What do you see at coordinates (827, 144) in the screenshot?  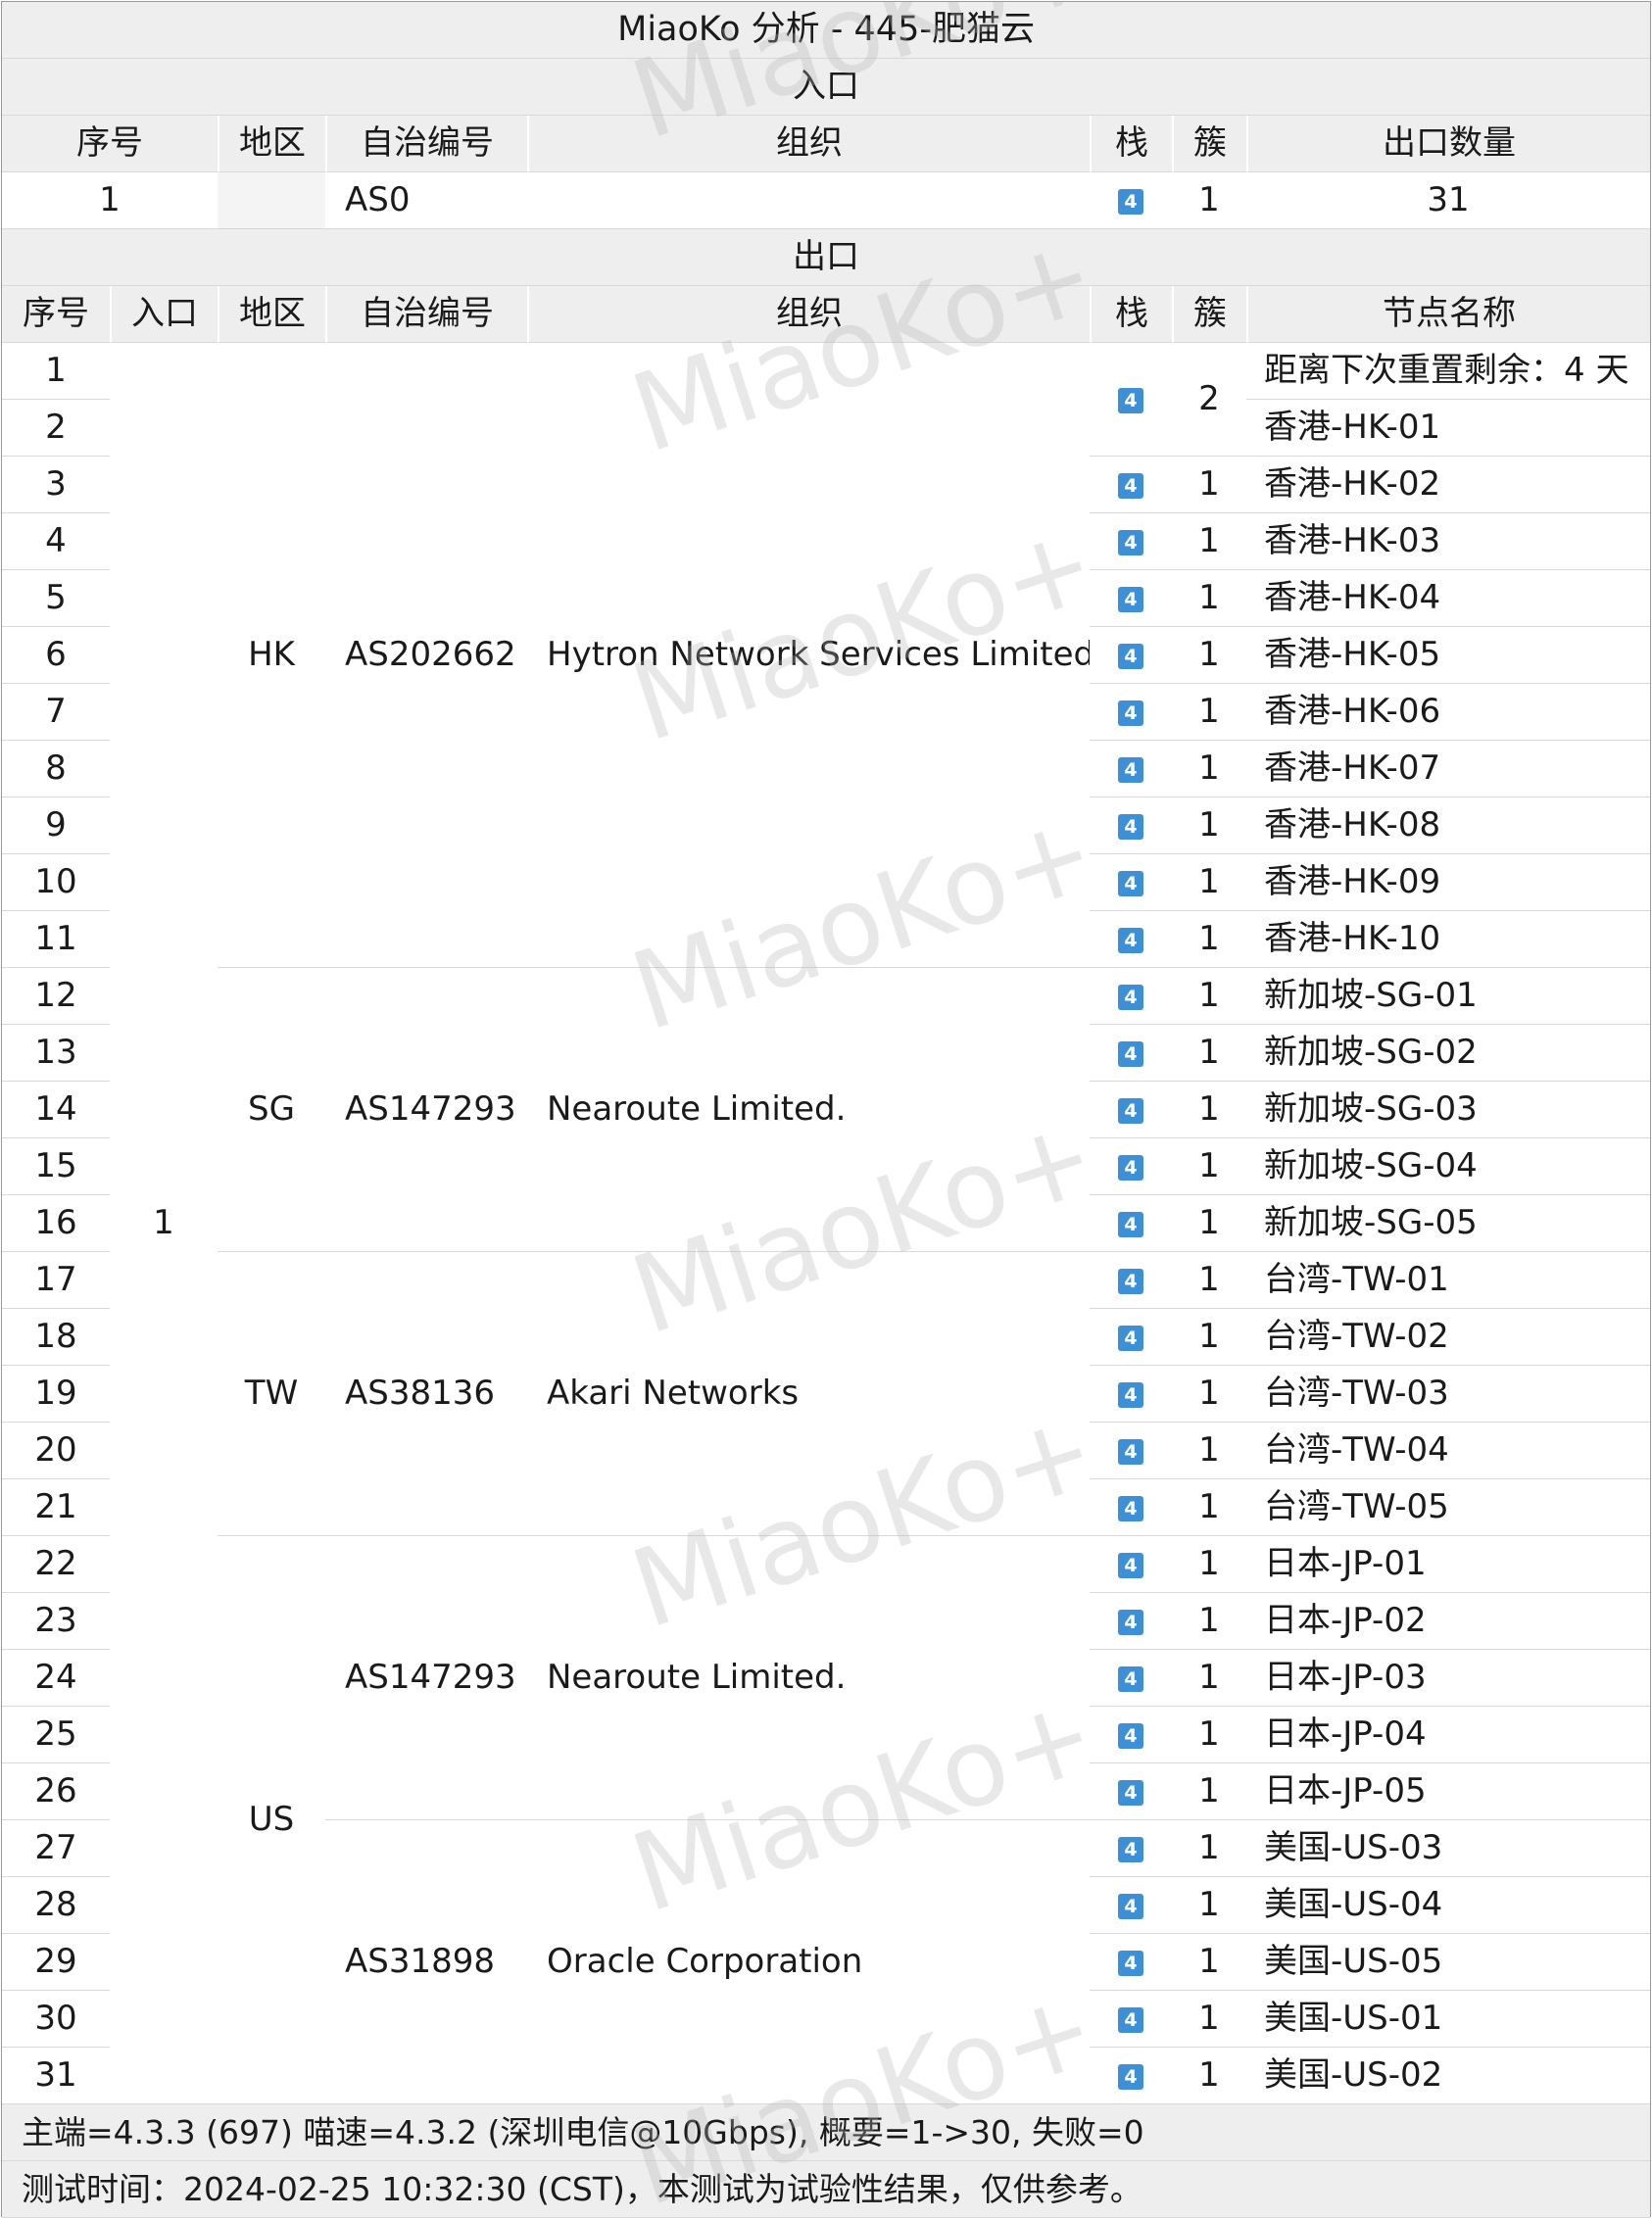 I see `entry-header-row: 序号 地区 自治编号 组织 栈 簇 出口数量` at bounding box center [827, 144].